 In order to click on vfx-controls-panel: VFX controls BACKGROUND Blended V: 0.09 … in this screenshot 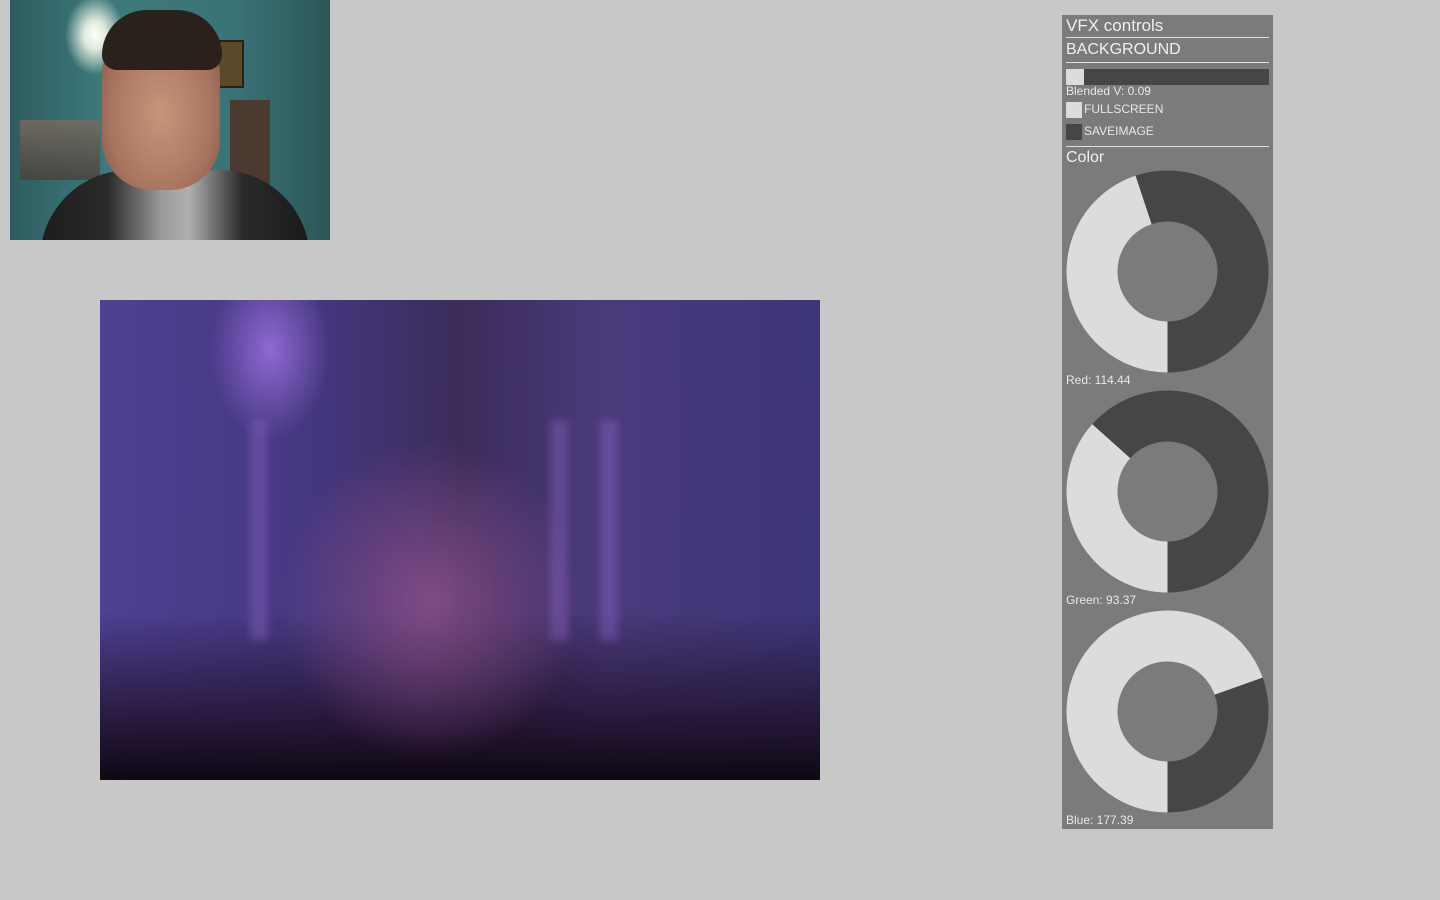, I will do `click(1167, 422)`.